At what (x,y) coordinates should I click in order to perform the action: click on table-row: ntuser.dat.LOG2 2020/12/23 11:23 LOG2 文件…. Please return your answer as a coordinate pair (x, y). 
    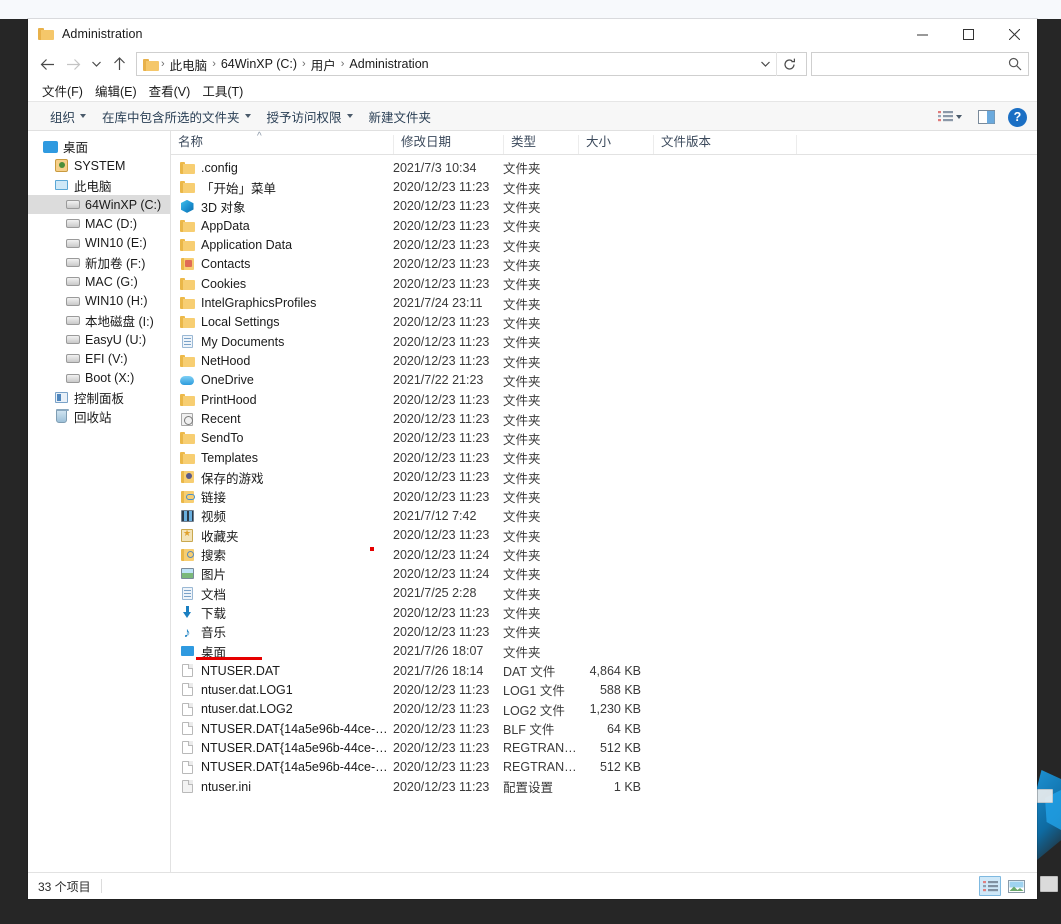
    Looking at the image, I should click on (604, 709).